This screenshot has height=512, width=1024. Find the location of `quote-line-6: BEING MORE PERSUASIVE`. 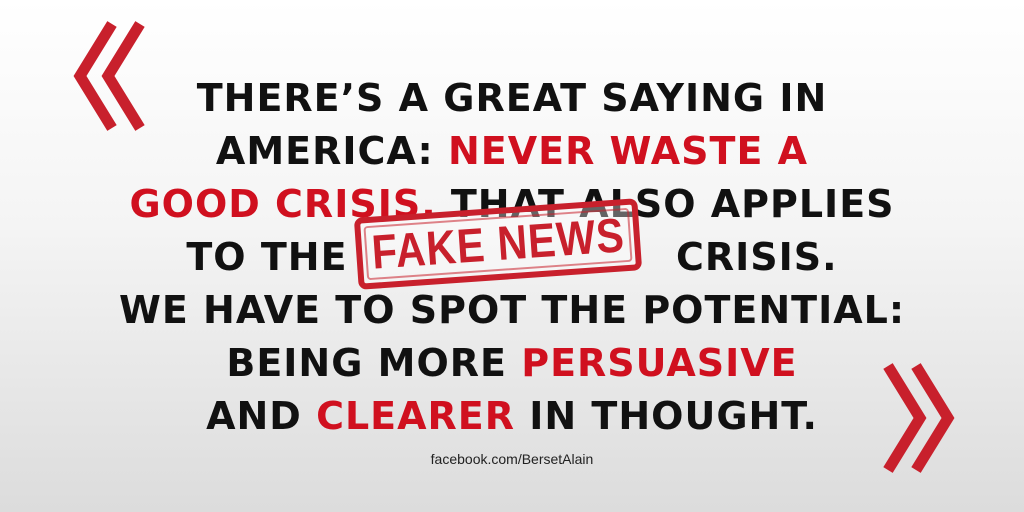

quote-line-6: BEING MORE PERSUASIVE is located at coordinates (512, 363).